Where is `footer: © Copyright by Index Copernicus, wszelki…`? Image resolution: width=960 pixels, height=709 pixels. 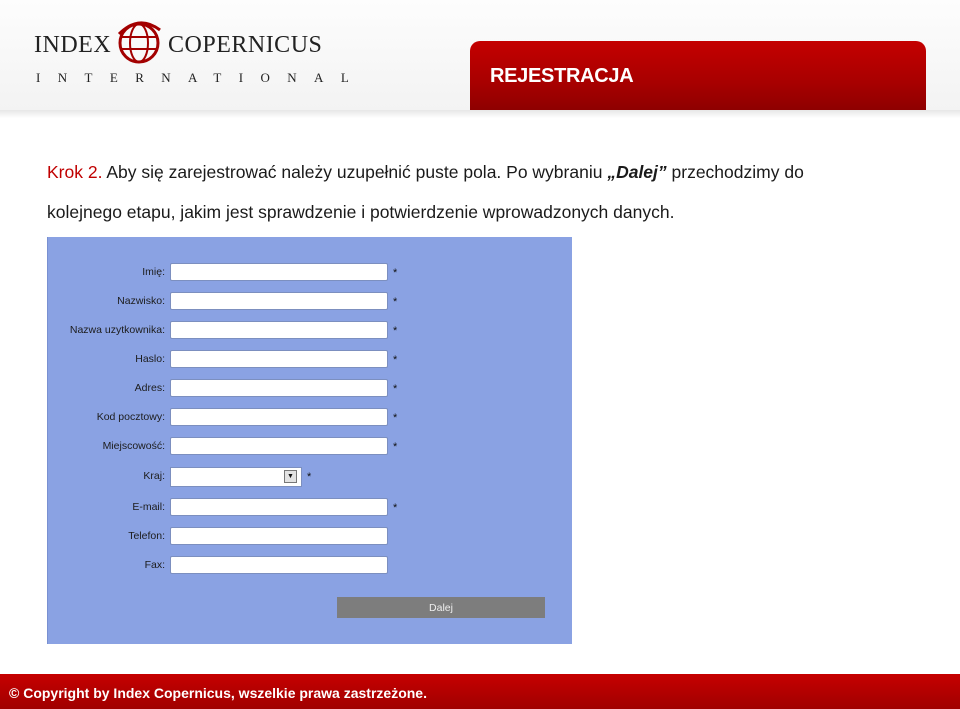
footer: © Copyright by Index Copernicus, wszelki… is located at coordinates (480, 691).